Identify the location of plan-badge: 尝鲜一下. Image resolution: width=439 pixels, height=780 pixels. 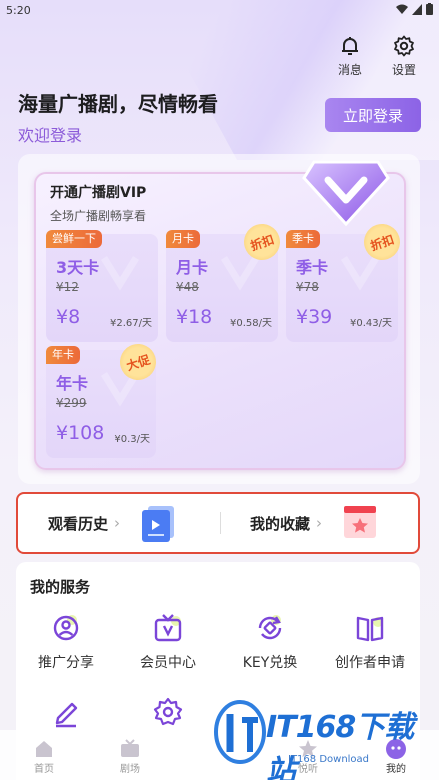
(74, 239).